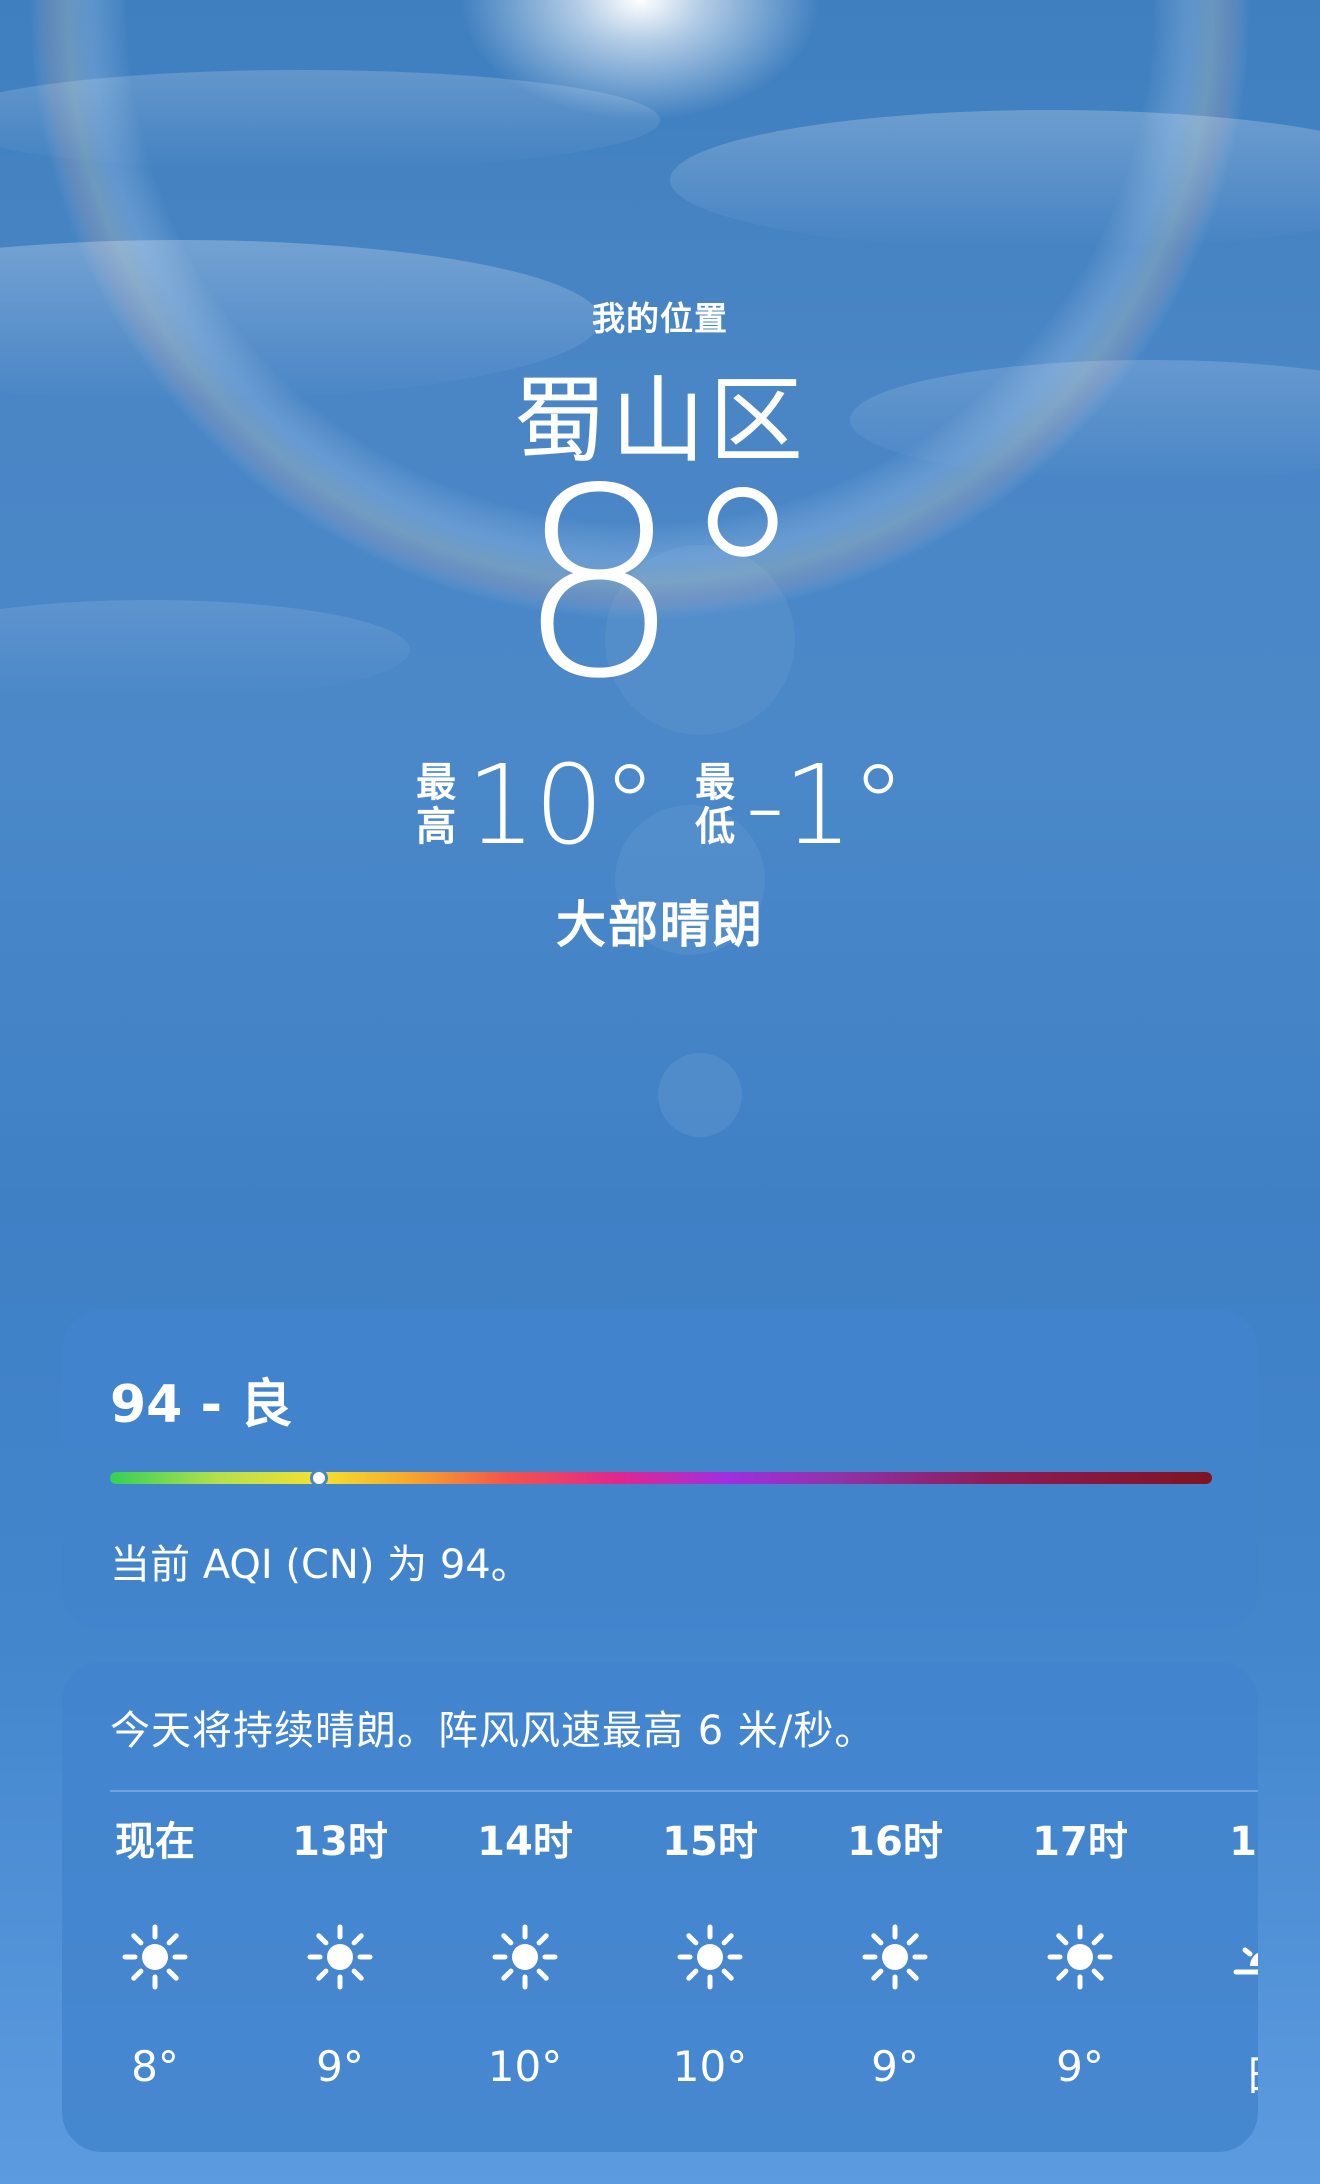 The height and width of the screenshot is (2184, 1320). I want to click on hour-item: 16时 9°, so click(941, 1957).